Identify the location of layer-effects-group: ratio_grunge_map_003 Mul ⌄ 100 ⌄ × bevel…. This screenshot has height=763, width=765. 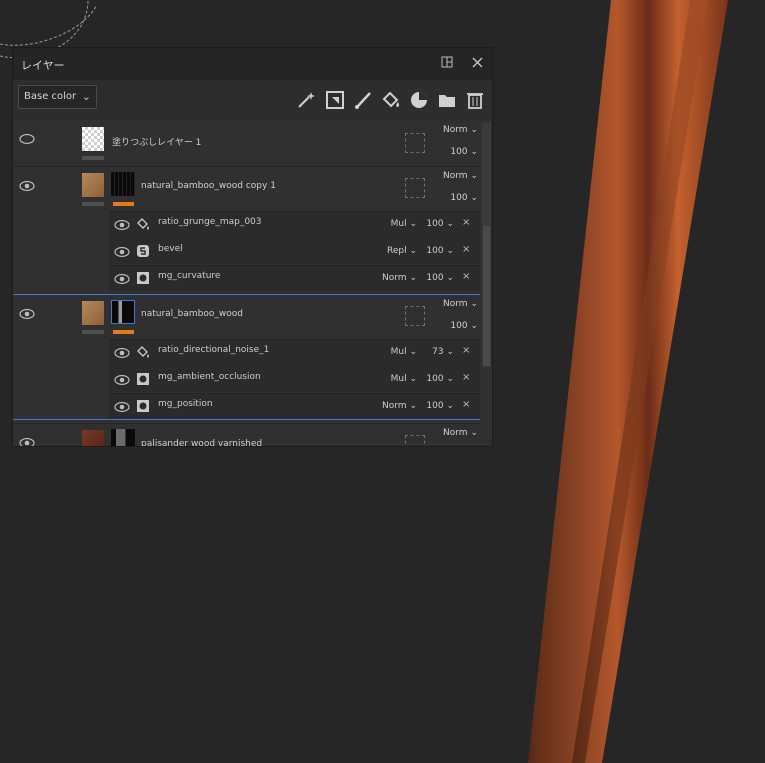
(246, 251).